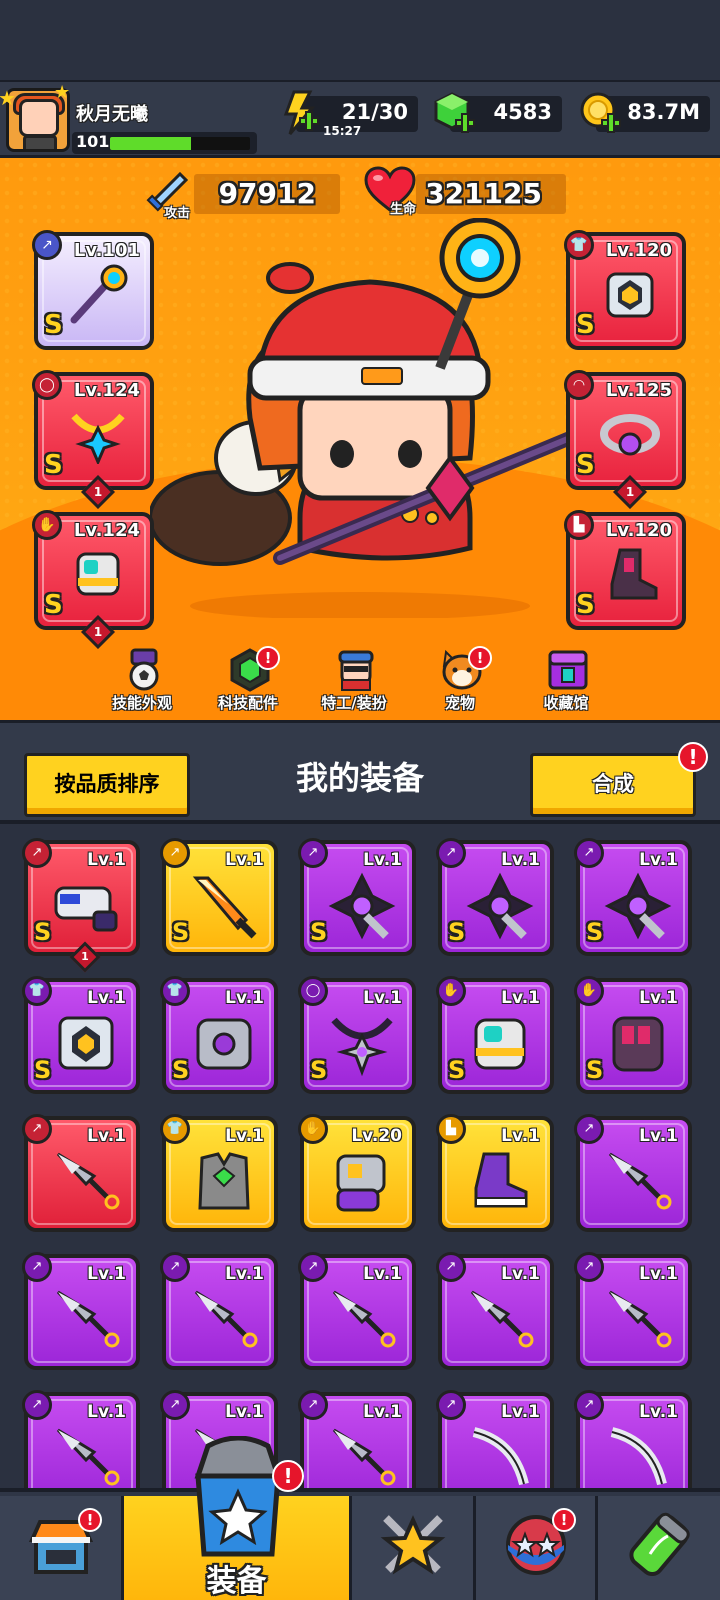  What do you see at coordinates (537, 1548) in the screenshot?
I see `nav-events: !` at bounding box center [537, 1548].